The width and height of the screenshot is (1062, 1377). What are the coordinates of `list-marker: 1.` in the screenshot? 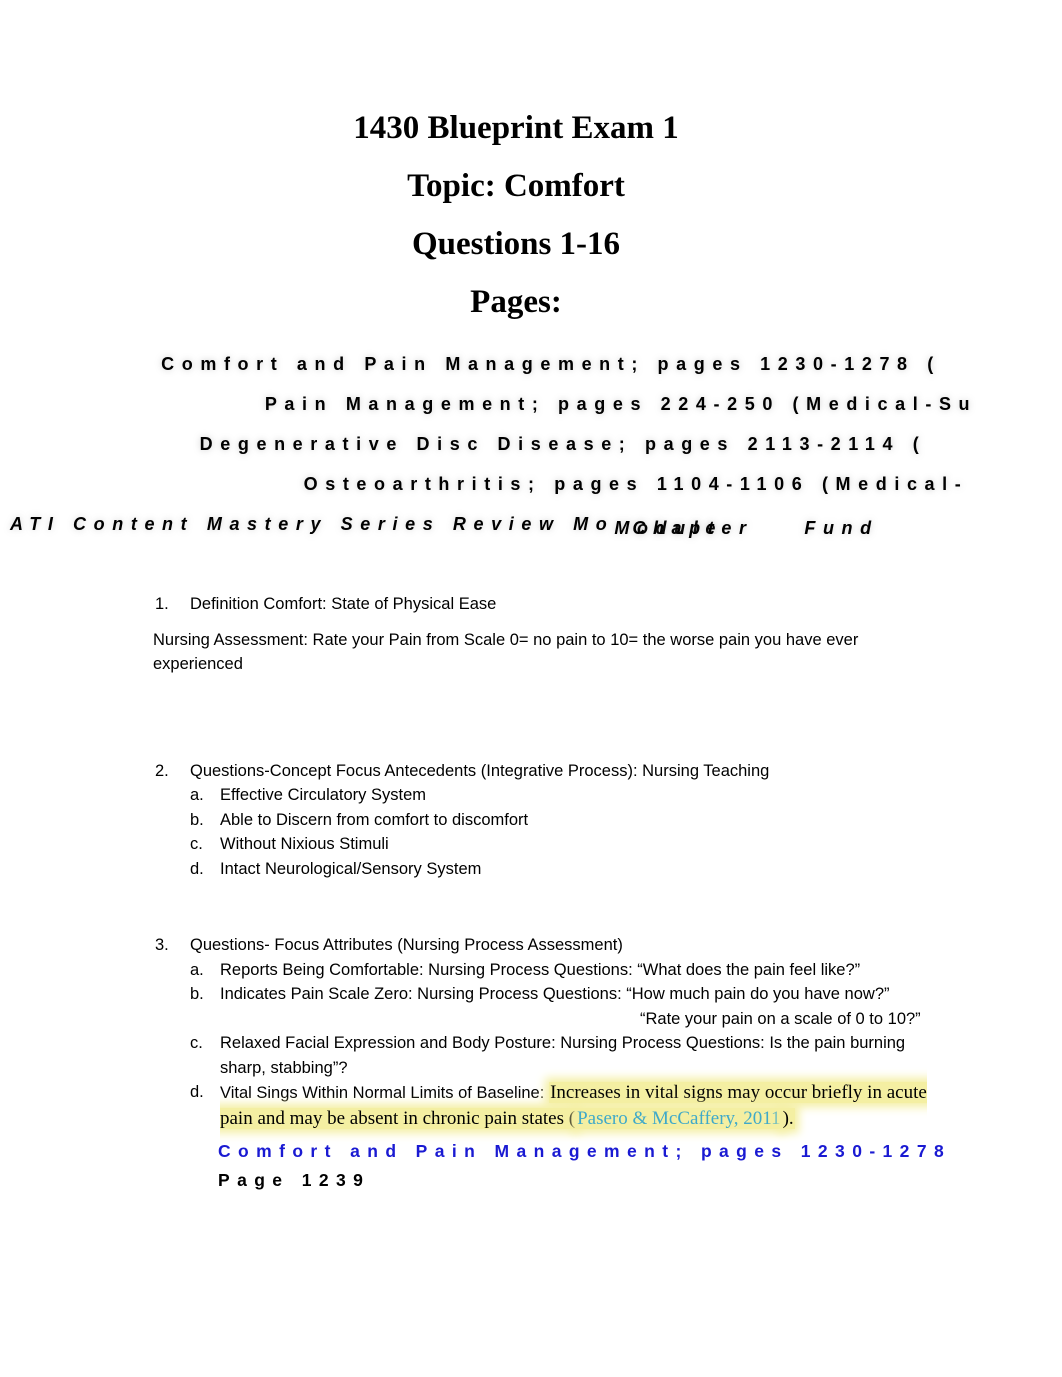 It's located at (162, 604).